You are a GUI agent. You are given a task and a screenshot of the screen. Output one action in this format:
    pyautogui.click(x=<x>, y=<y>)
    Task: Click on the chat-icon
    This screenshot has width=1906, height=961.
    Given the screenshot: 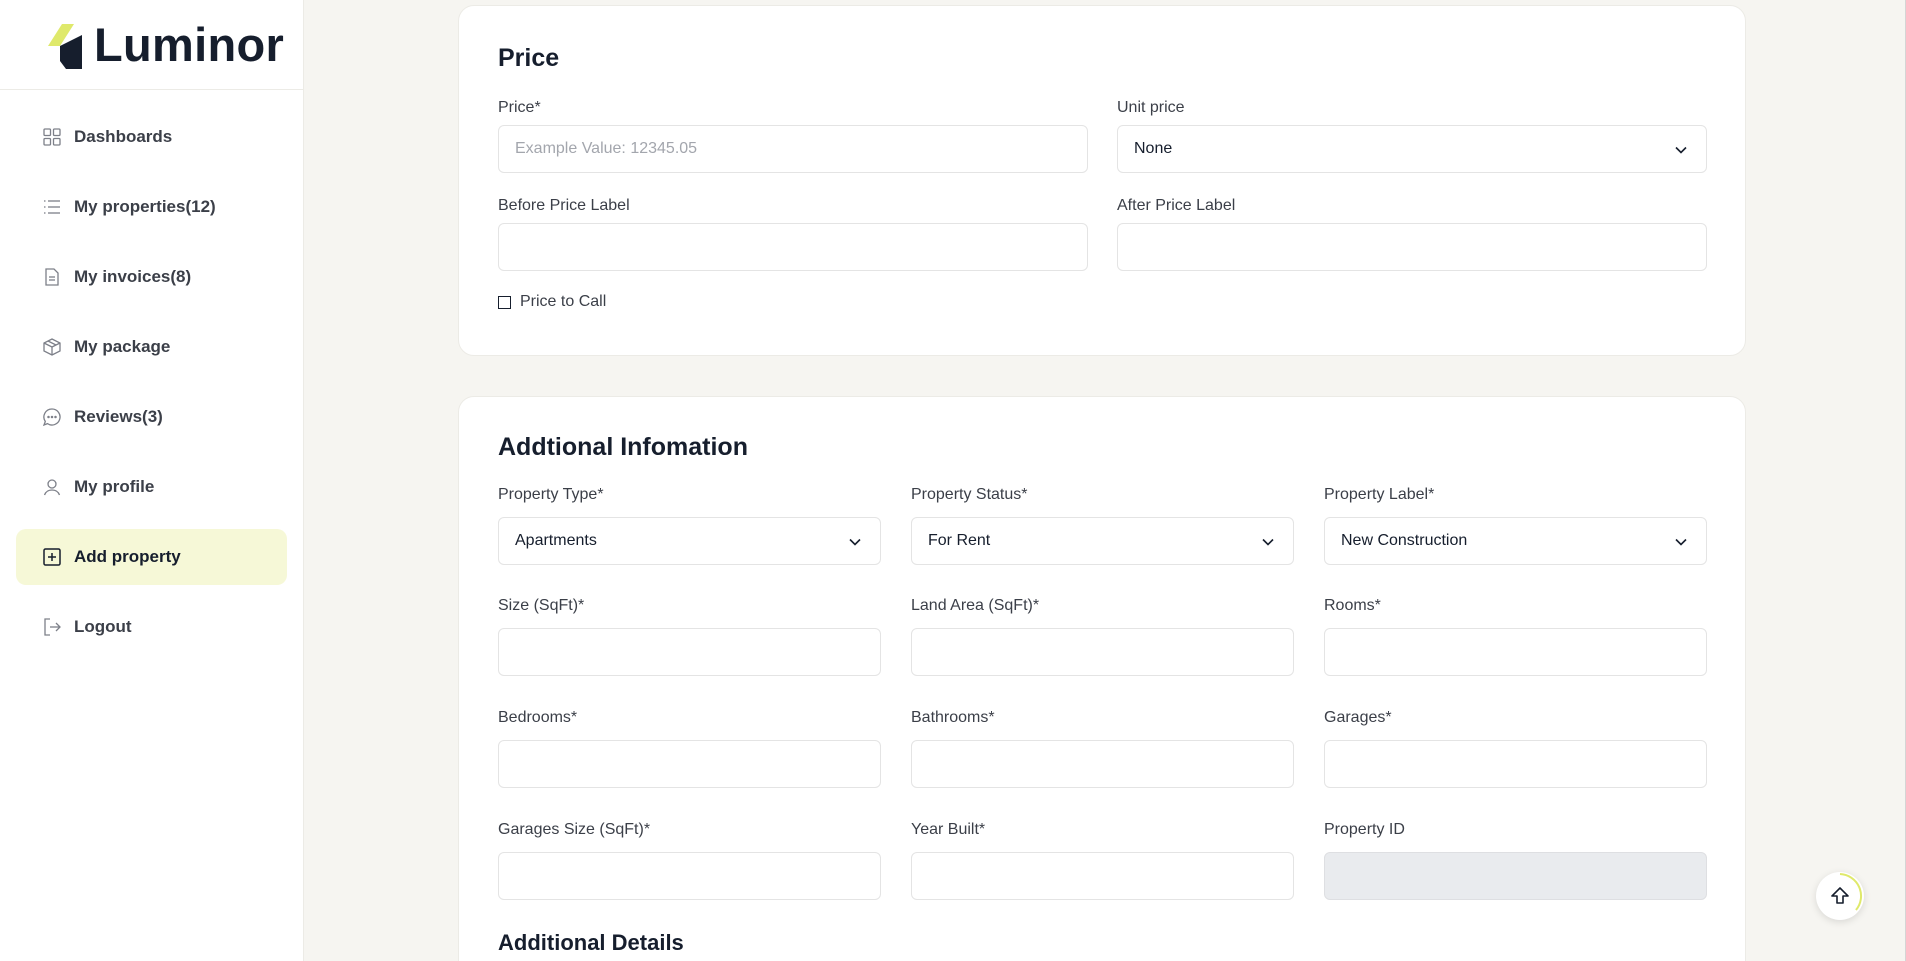 What is the action you would take?
    pyautogui.click(x=52, y=417)
    